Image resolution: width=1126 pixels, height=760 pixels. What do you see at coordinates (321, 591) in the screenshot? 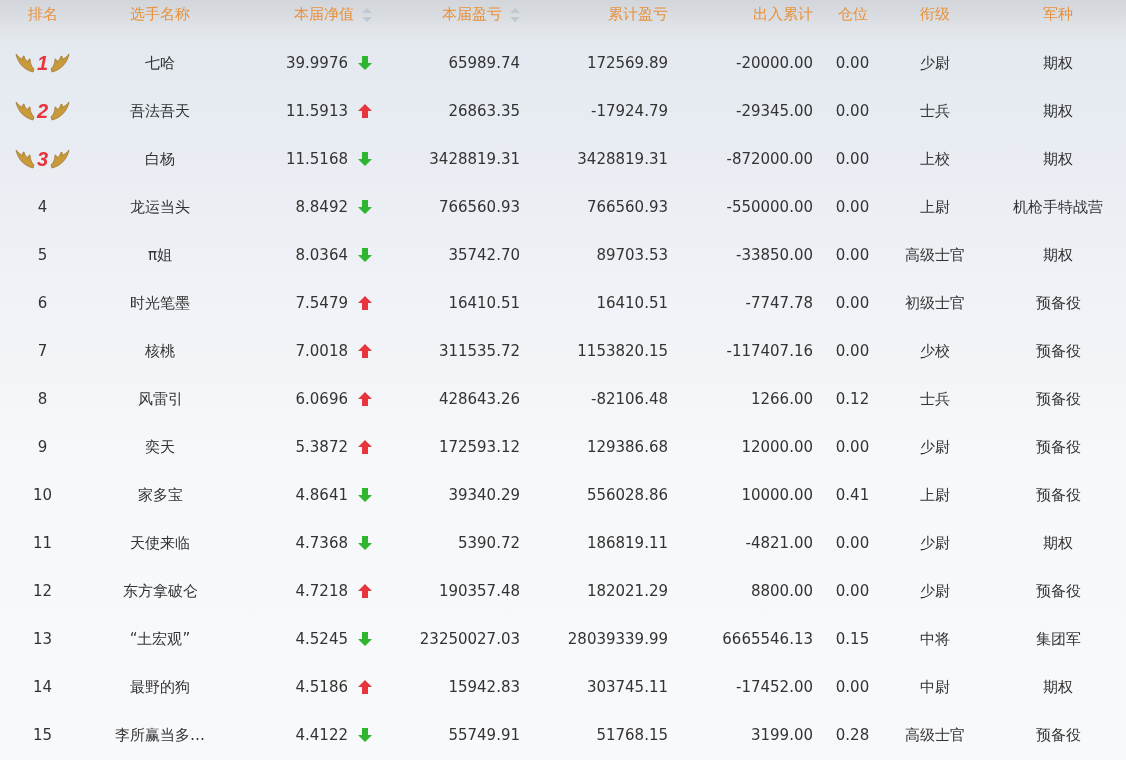
I see `net-value-cell: 4.7218` at bounding box center [321, 591].